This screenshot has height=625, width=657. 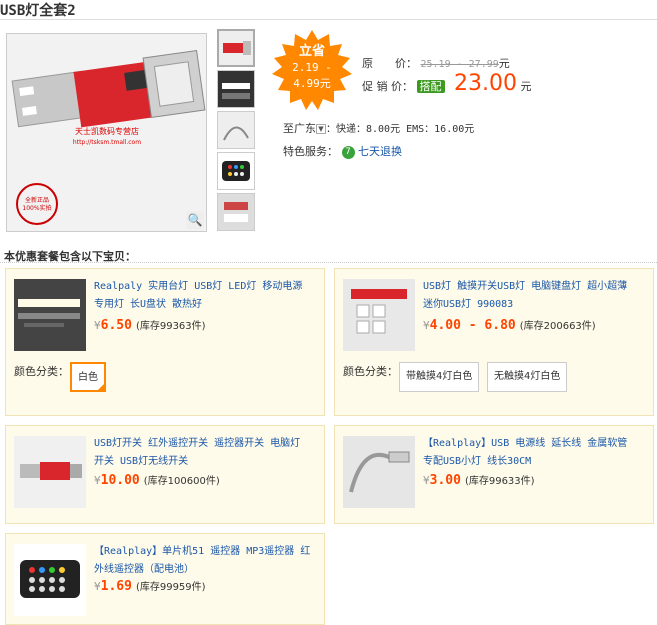 I want to click on thumb-package-icon, so click(x=236, y=212).